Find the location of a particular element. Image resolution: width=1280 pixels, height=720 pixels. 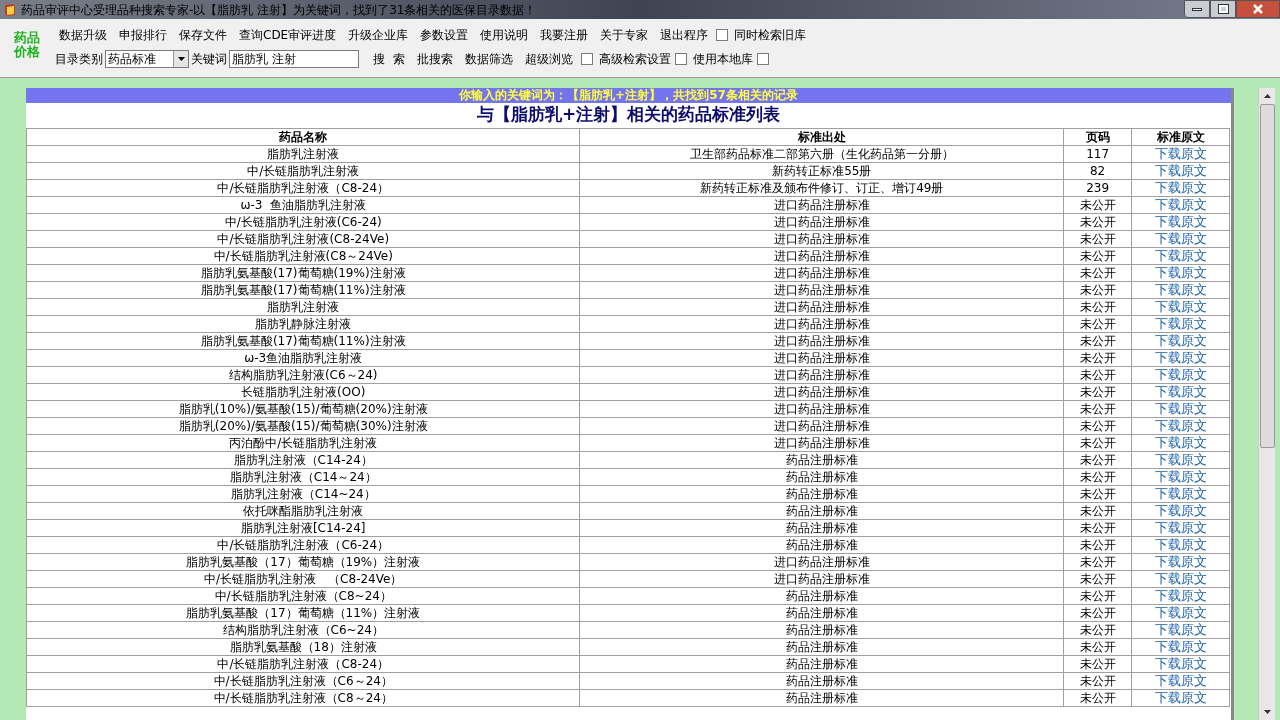

close-button is located at coordinates (1258, 9).